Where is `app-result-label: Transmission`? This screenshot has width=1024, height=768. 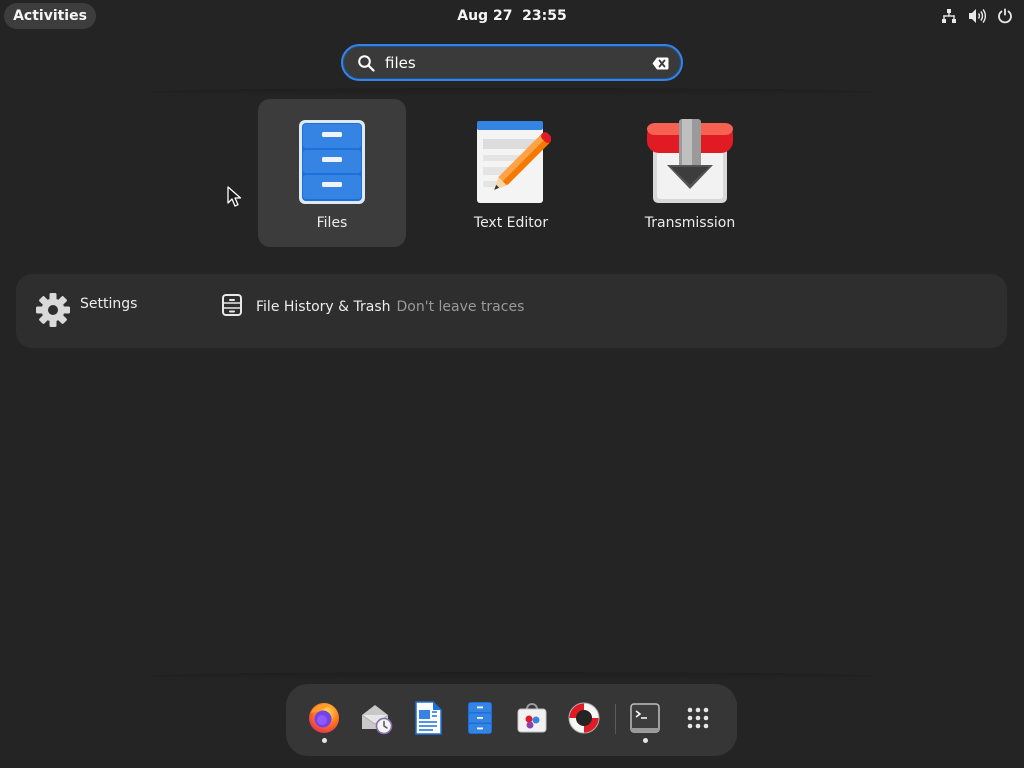
app-result-label: Transmission is located at coordinates (690, 223).